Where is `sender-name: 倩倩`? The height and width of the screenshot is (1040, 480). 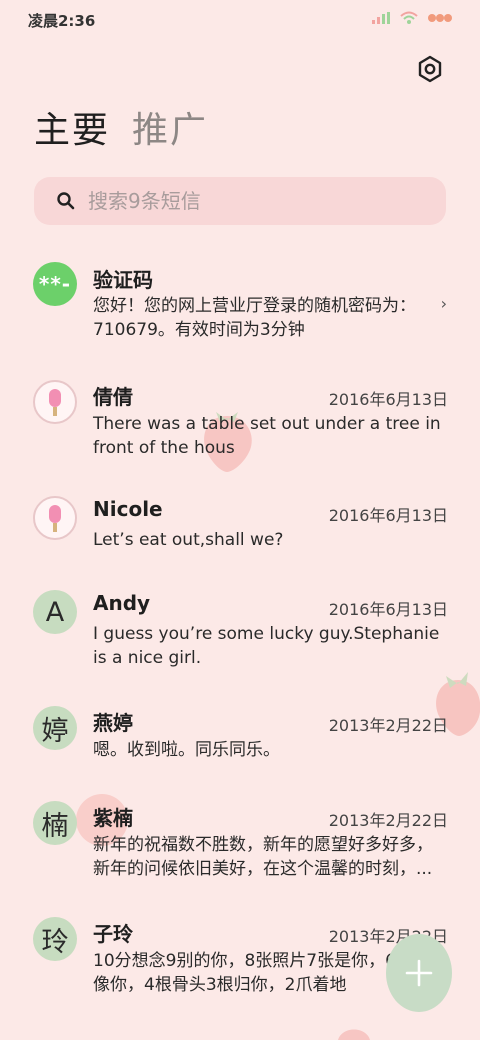 sender-name: 倩倩 is located at coordinates (113, 397).